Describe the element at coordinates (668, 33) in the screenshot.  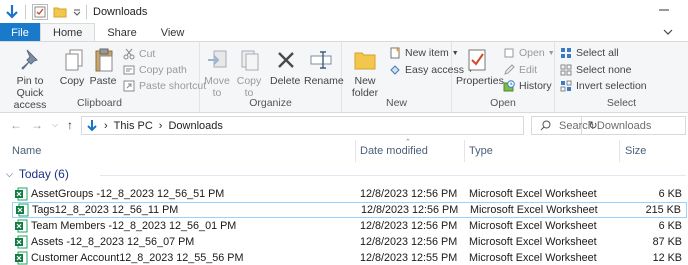
I see `expand-ribbon-icon` at that location.